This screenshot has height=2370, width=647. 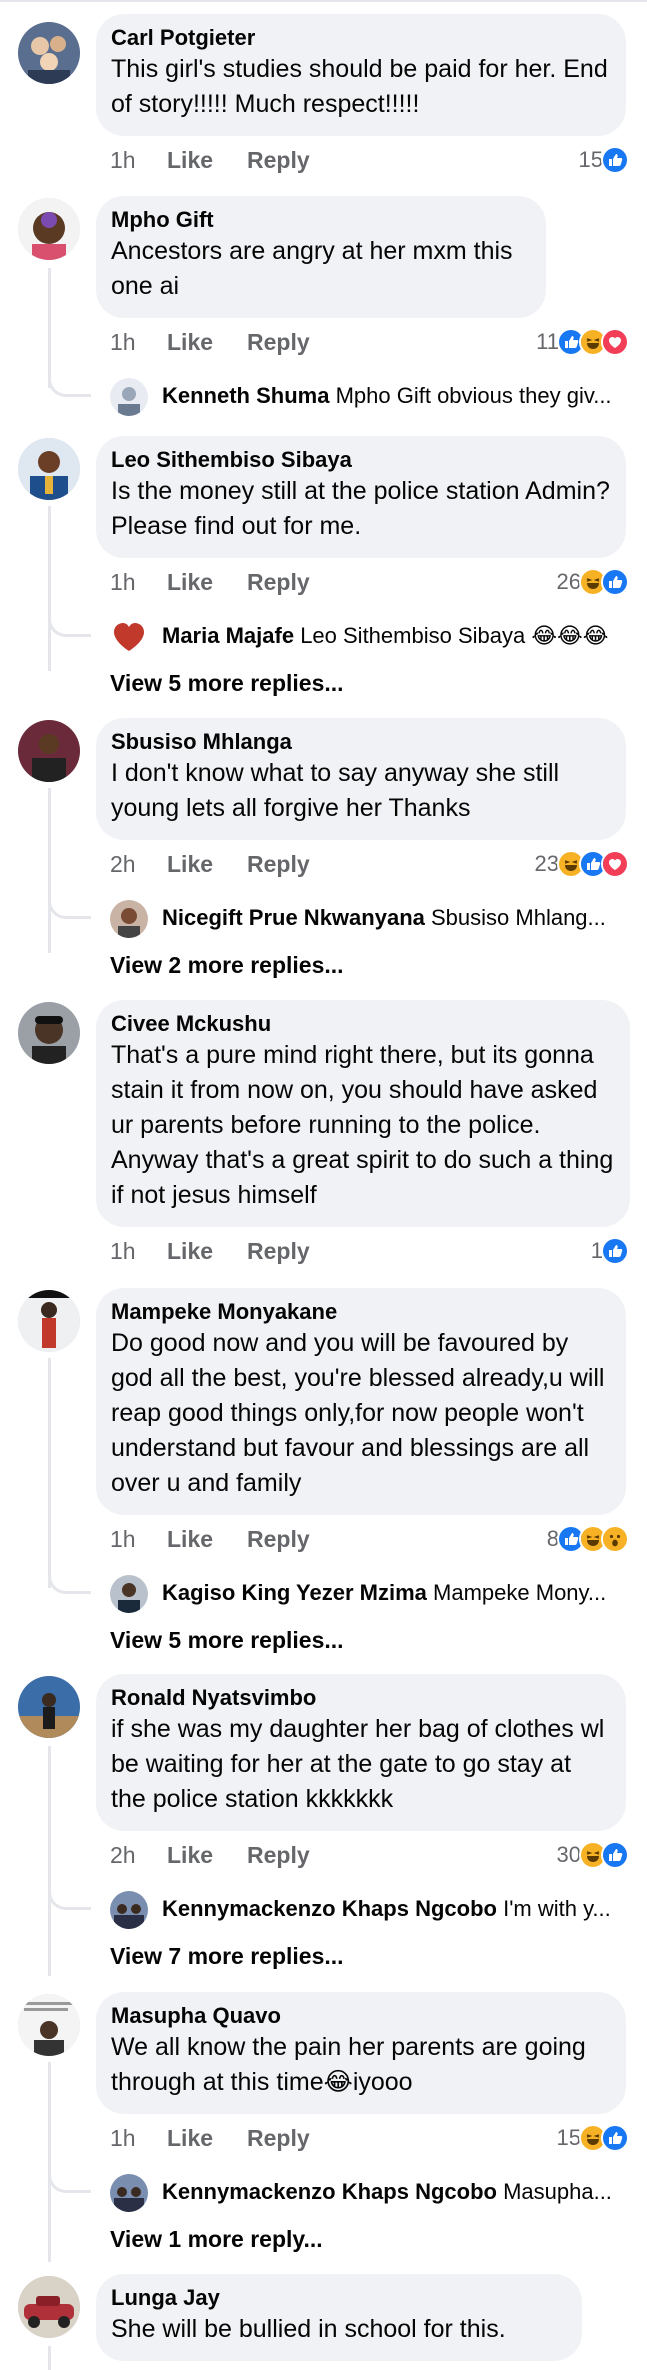 I want to click on comment-author: Lunga Jay, so click(x=338, y=2298).